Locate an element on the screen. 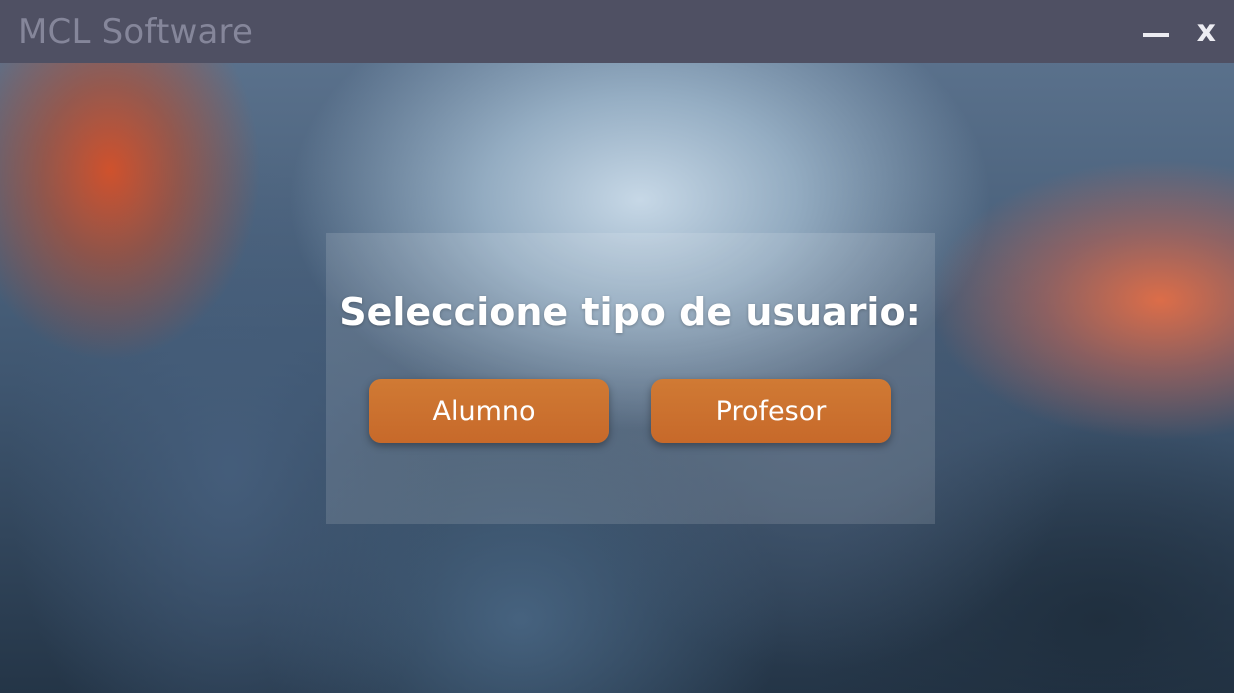 The height and width of the screenshot is (693, 1234). close-button: x is located at coordinates (1206, 31).